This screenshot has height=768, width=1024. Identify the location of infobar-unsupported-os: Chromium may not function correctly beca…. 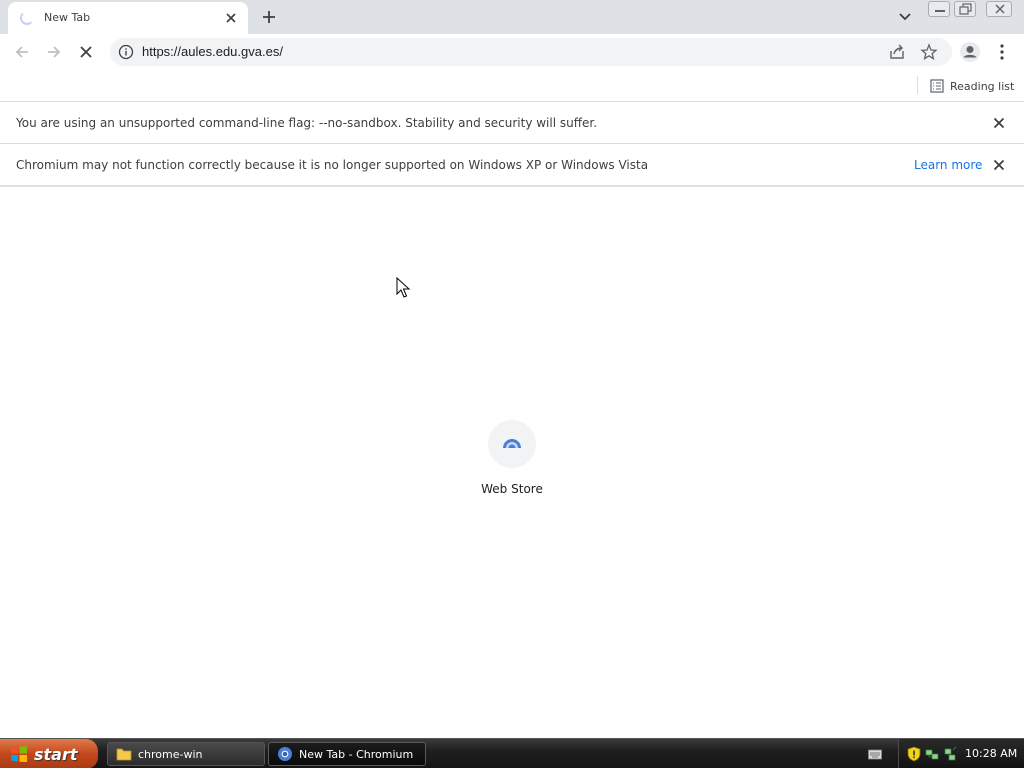
(512, 165).